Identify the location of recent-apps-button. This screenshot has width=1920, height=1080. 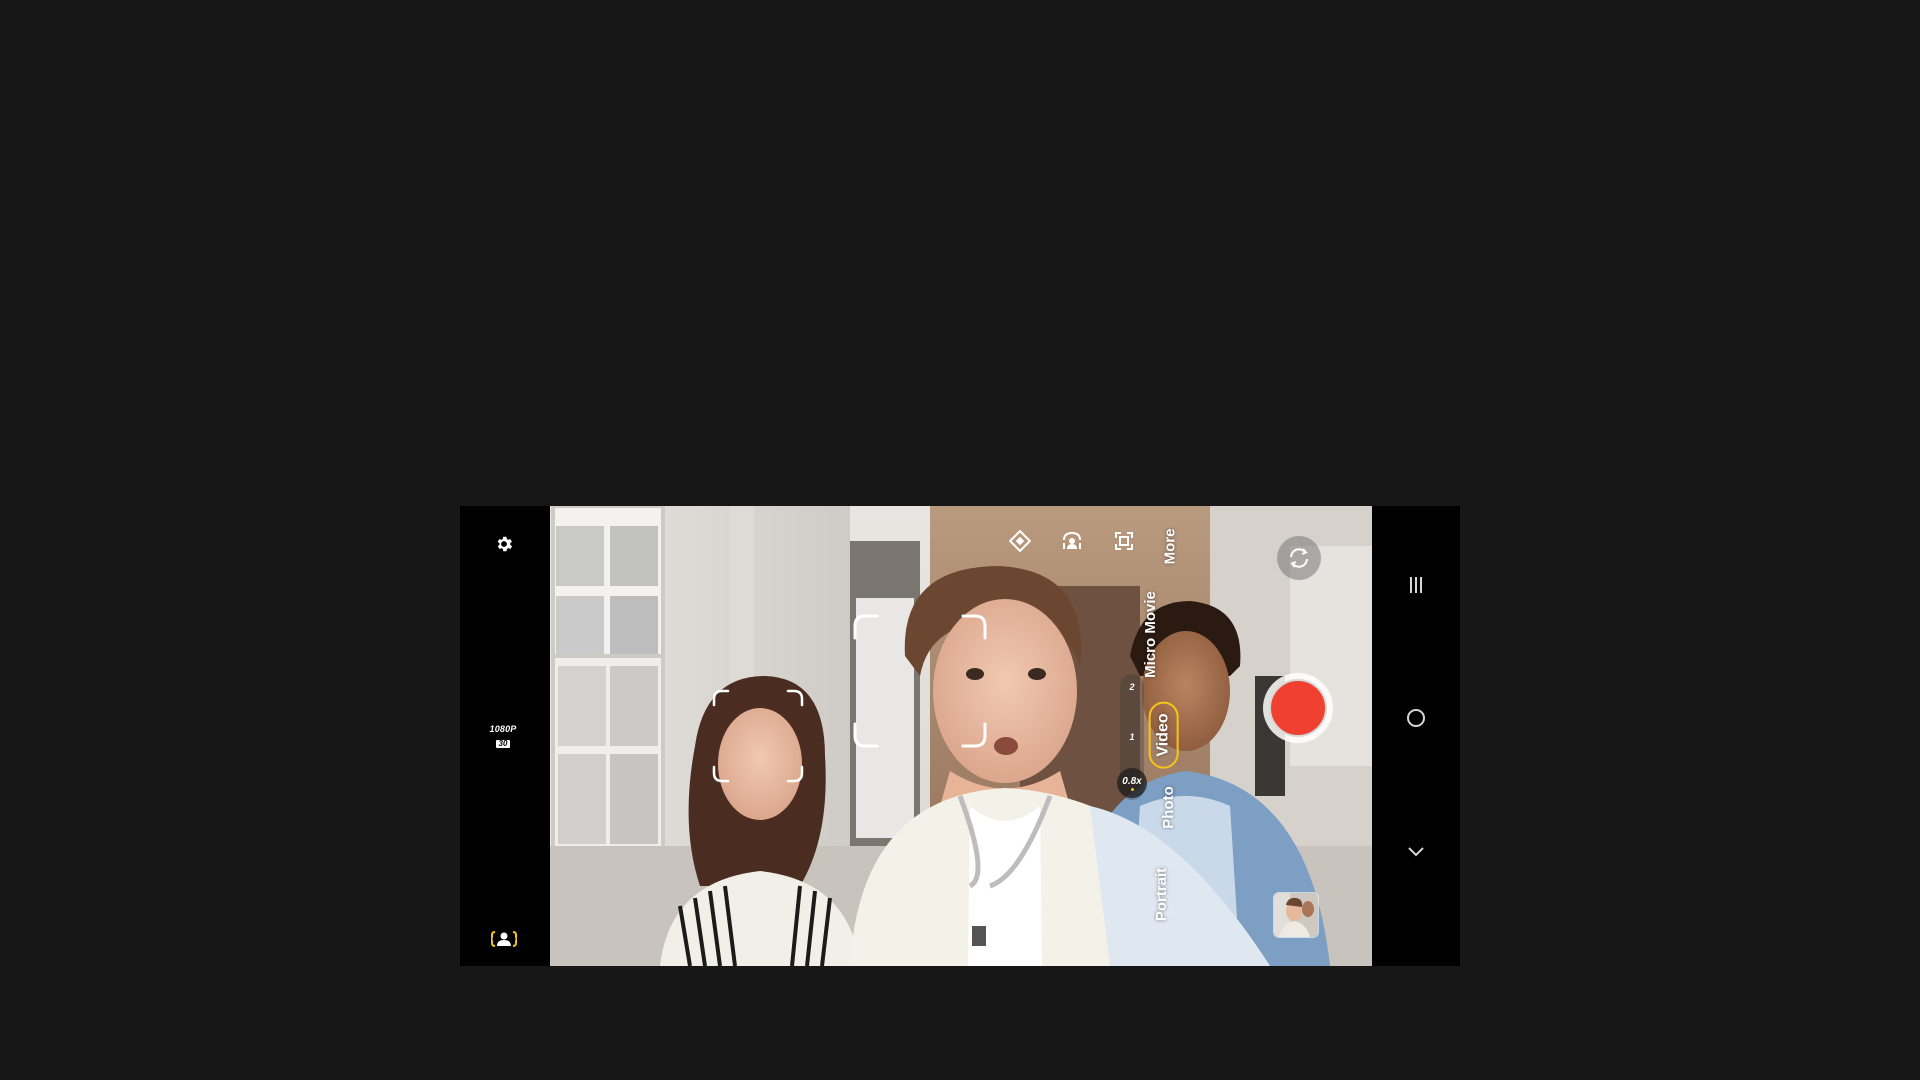
(1416, 585).